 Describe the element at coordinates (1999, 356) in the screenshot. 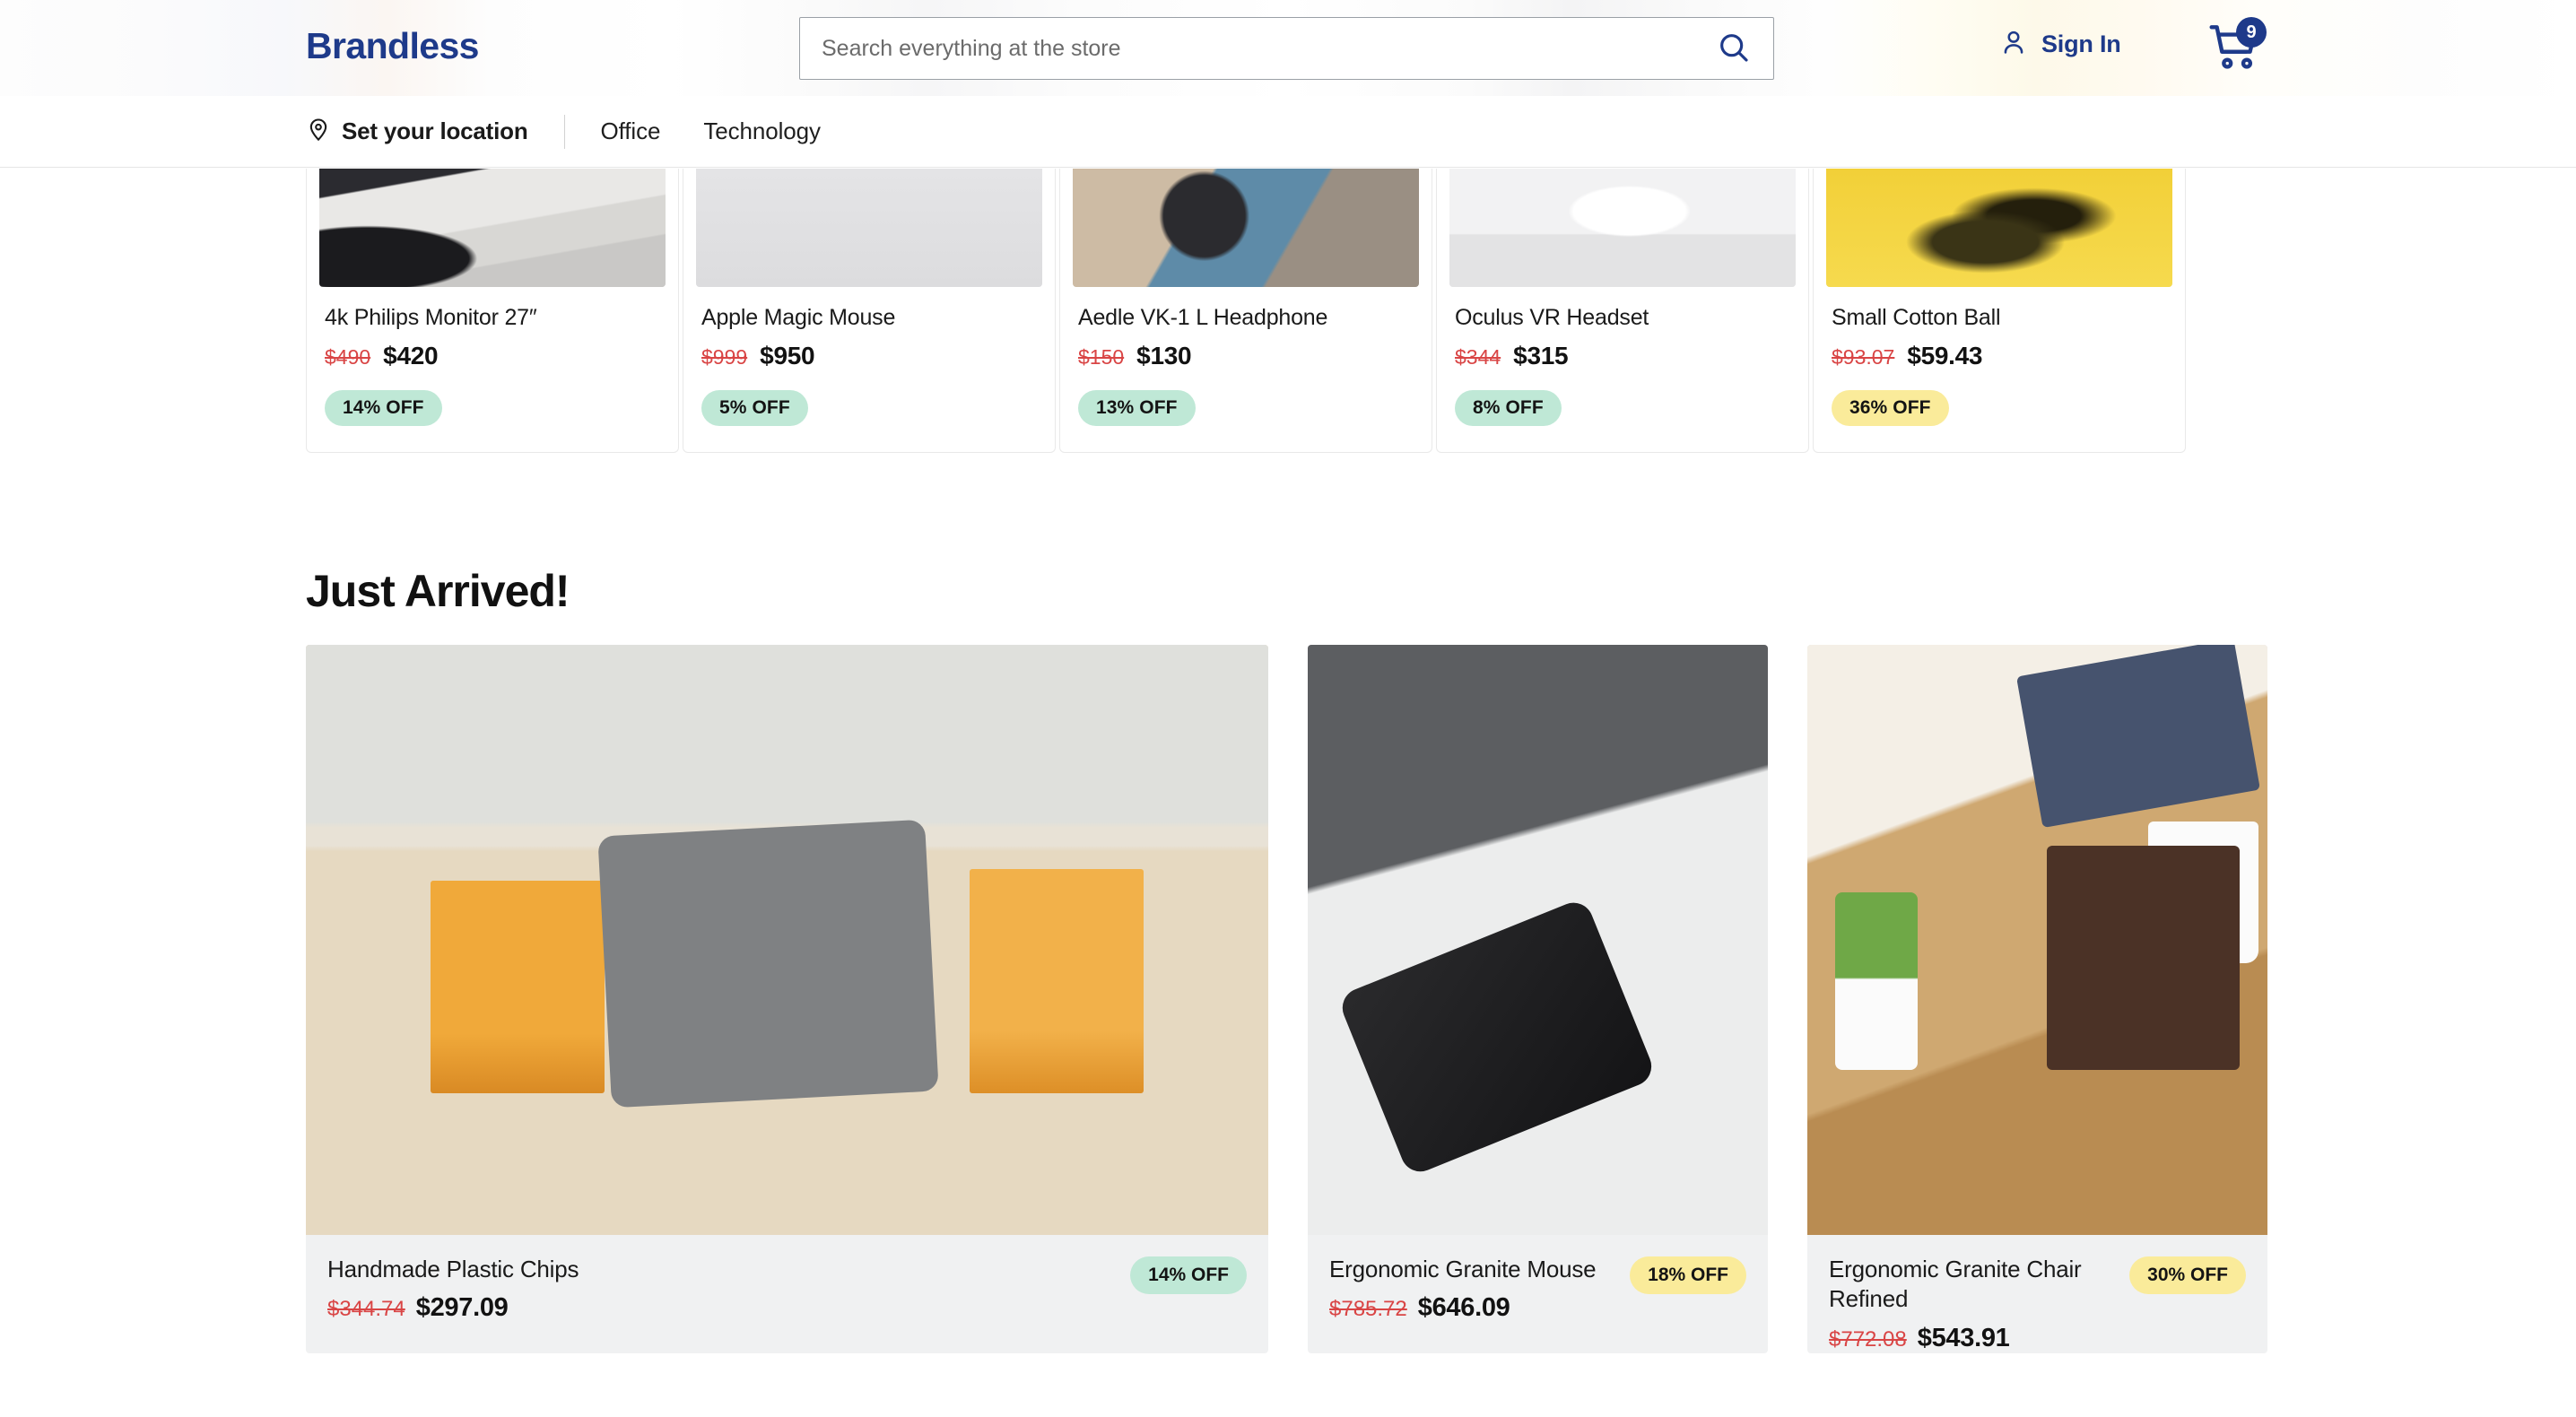

I see `product-price: $93.07 $59.43` at that location.